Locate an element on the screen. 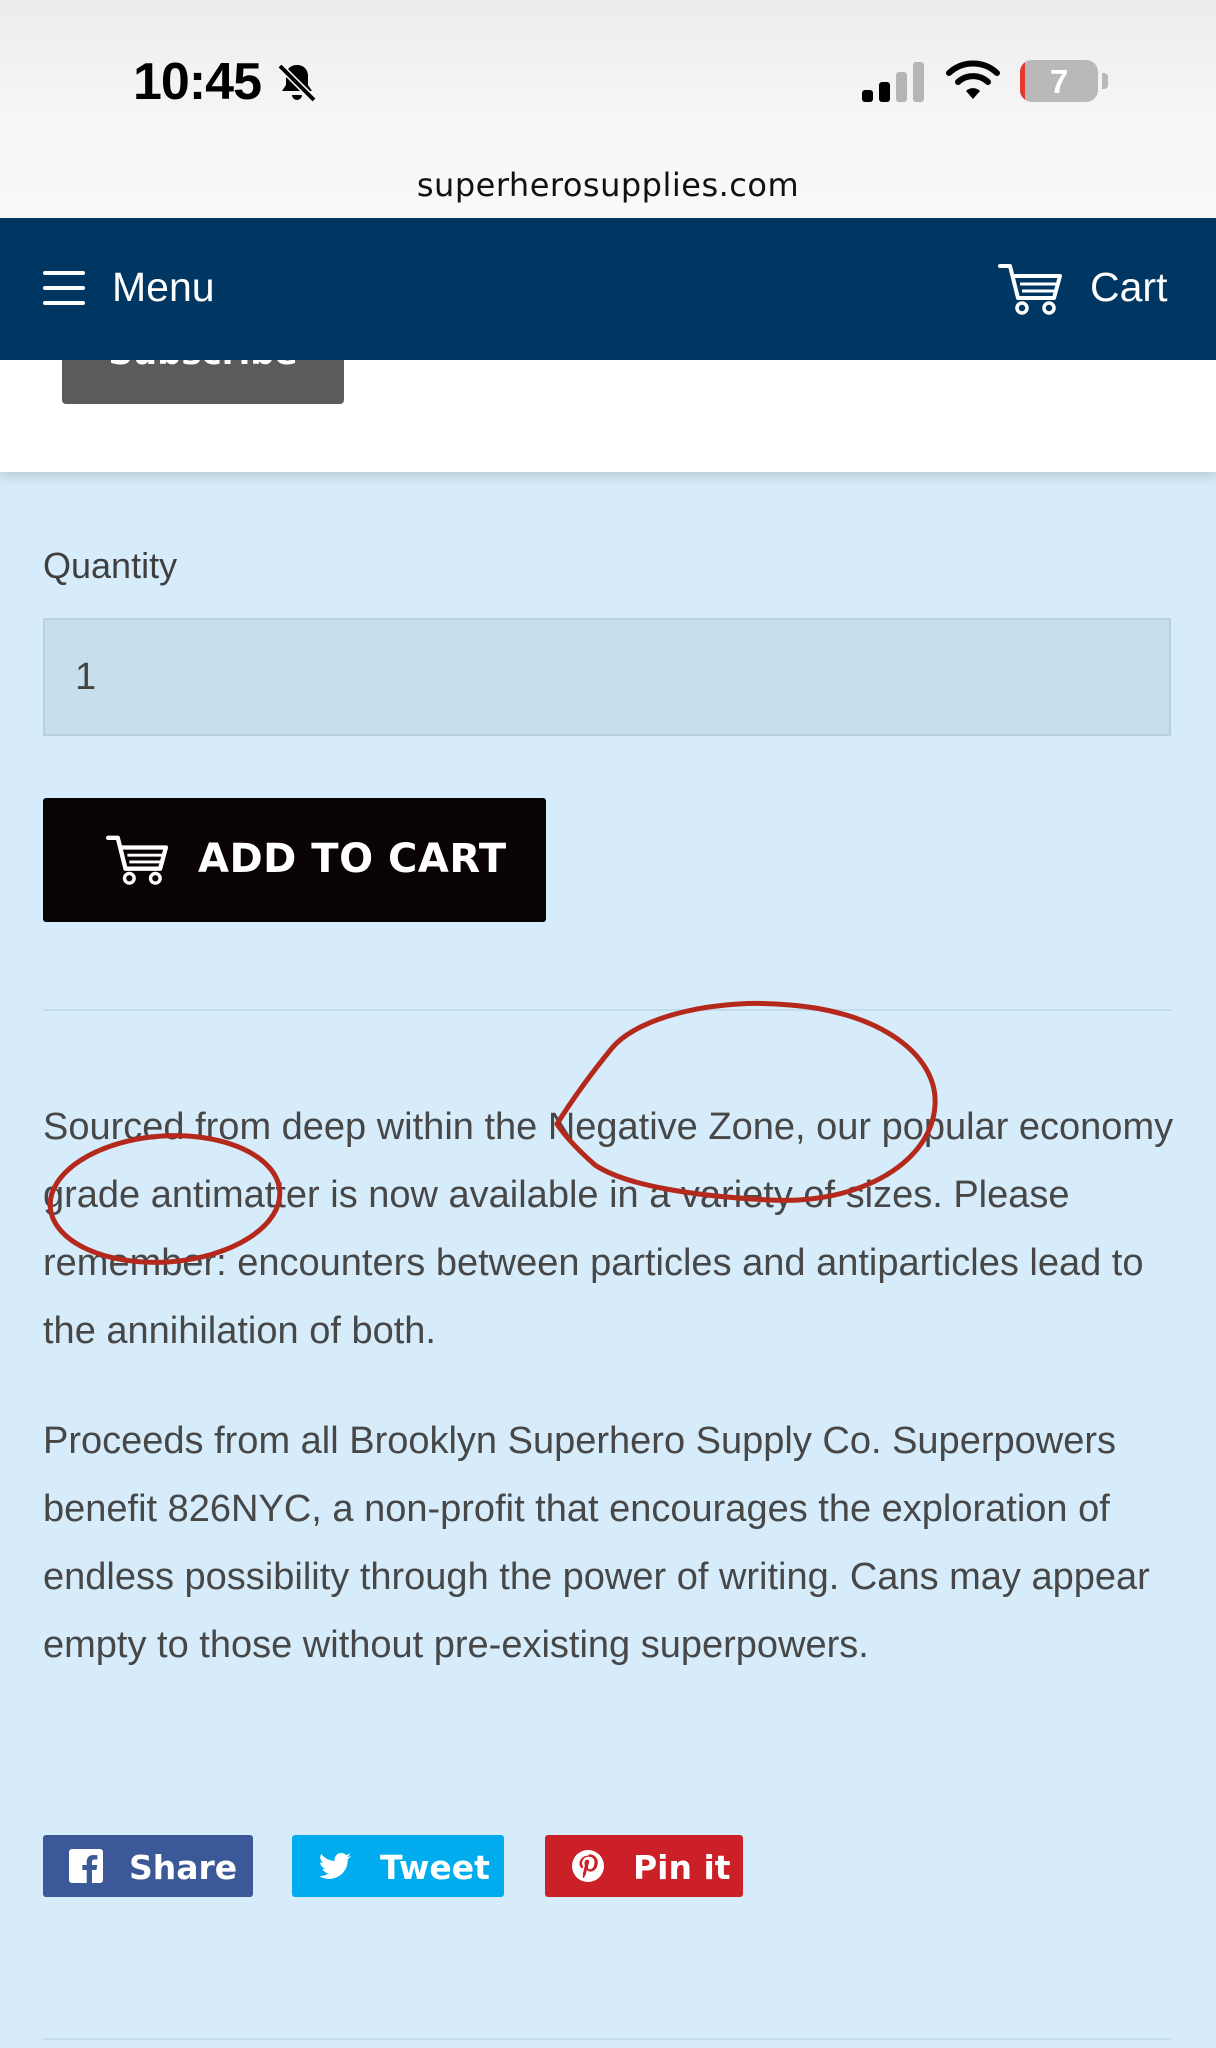 This screenshot has height=2048, width=1216. bell-muted-icon is located at coordinates (297, 83).